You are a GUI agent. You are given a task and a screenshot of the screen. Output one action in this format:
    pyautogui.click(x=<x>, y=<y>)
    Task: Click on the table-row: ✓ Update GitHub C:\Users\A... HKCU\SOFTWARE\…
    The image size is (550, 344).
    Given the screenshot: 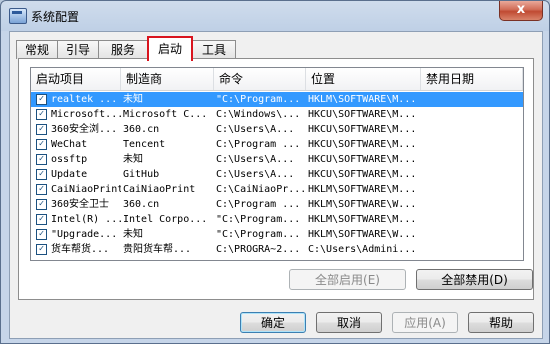 What is the action you would take?
    pyautogui.click(x=277, y=174)
    